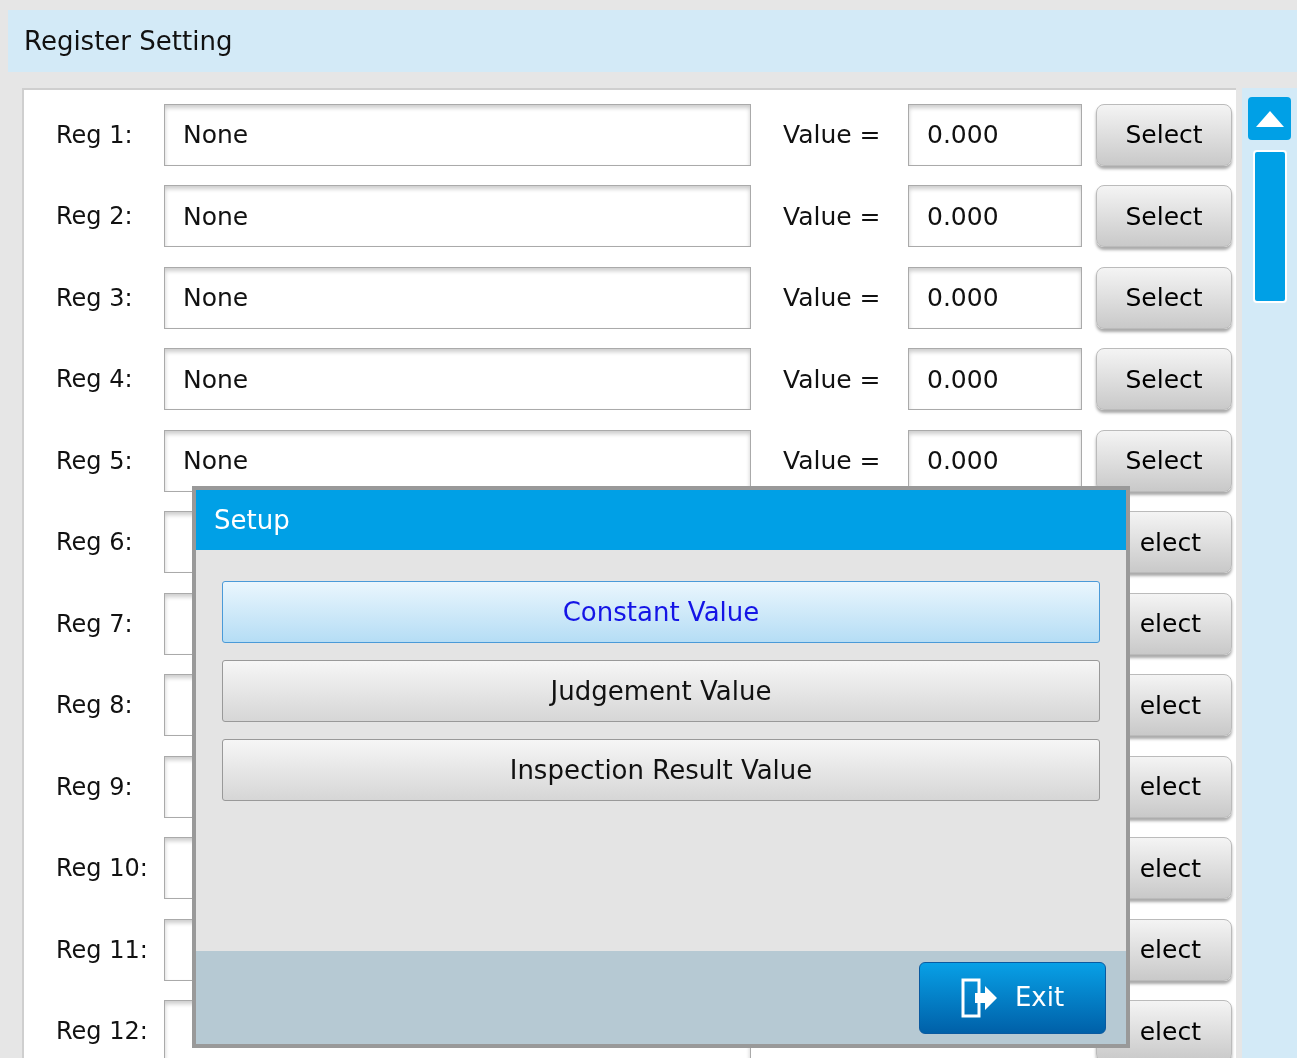 The image size is (1297, 1058). What do you see at coordinates (102, 1032) in the screenshot?
I see `register-label: Reg 12:` at bounding box center [102, 1032].